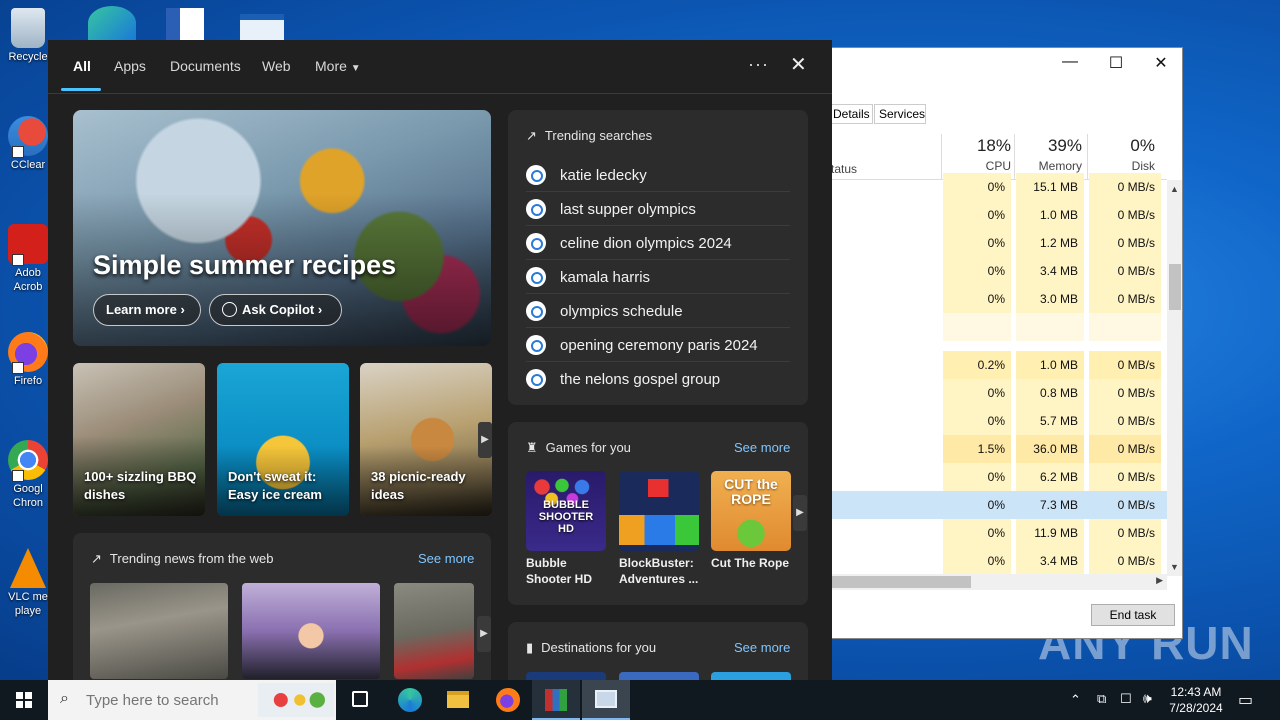  Describe the element at coordinates (1160, 63) in the screenshot. I see `close-button: ✕` at that location.